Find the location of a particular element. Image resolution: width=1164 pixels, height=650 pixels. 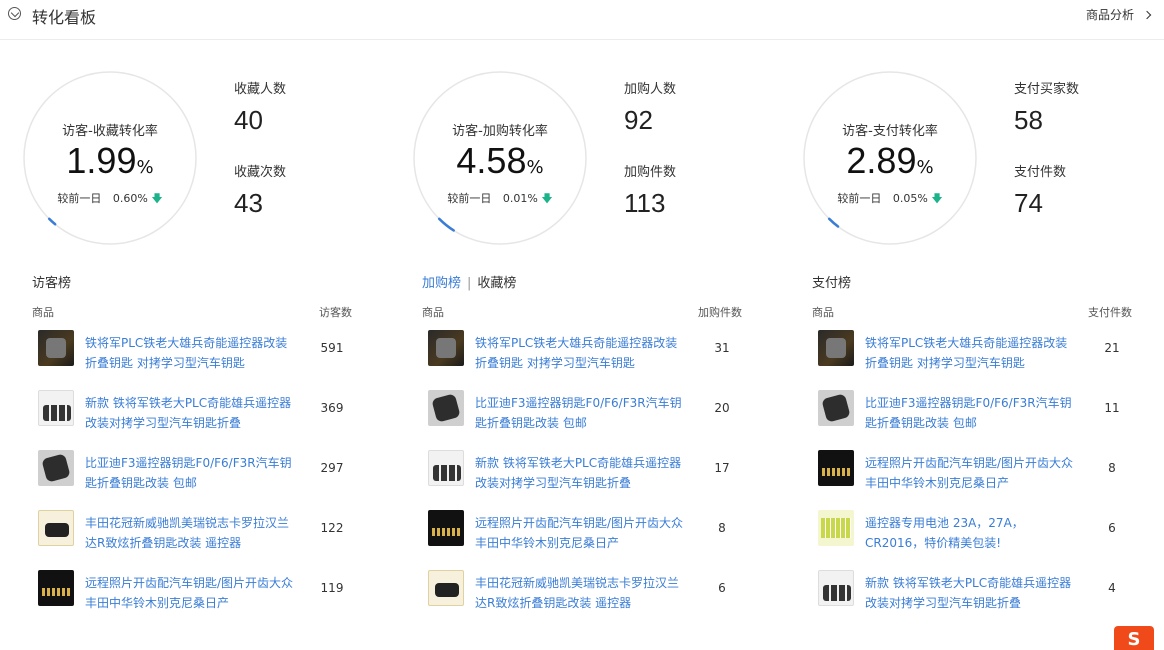

gauge-visitor-pay: 访客-支付转化率 2.89% 较前一日 0.05% 🡇 is located at coordinates (890, 158).